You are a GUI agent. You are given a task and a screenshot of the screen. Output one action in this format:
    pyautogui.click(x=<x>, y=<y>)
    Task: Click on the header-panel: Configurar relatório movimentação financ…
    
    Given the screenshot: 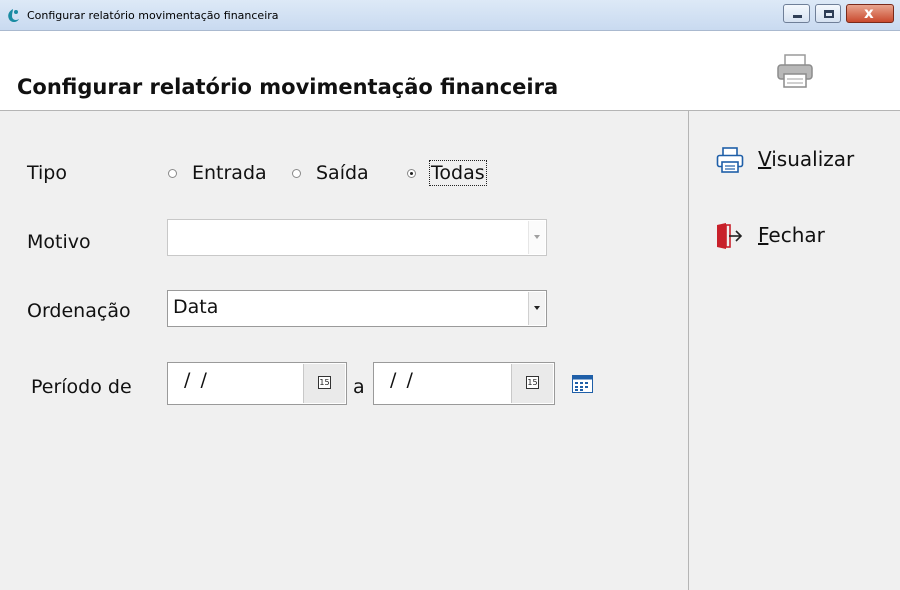 What is the action you would take?
    pyautogui.click(x=450, y=71)
    